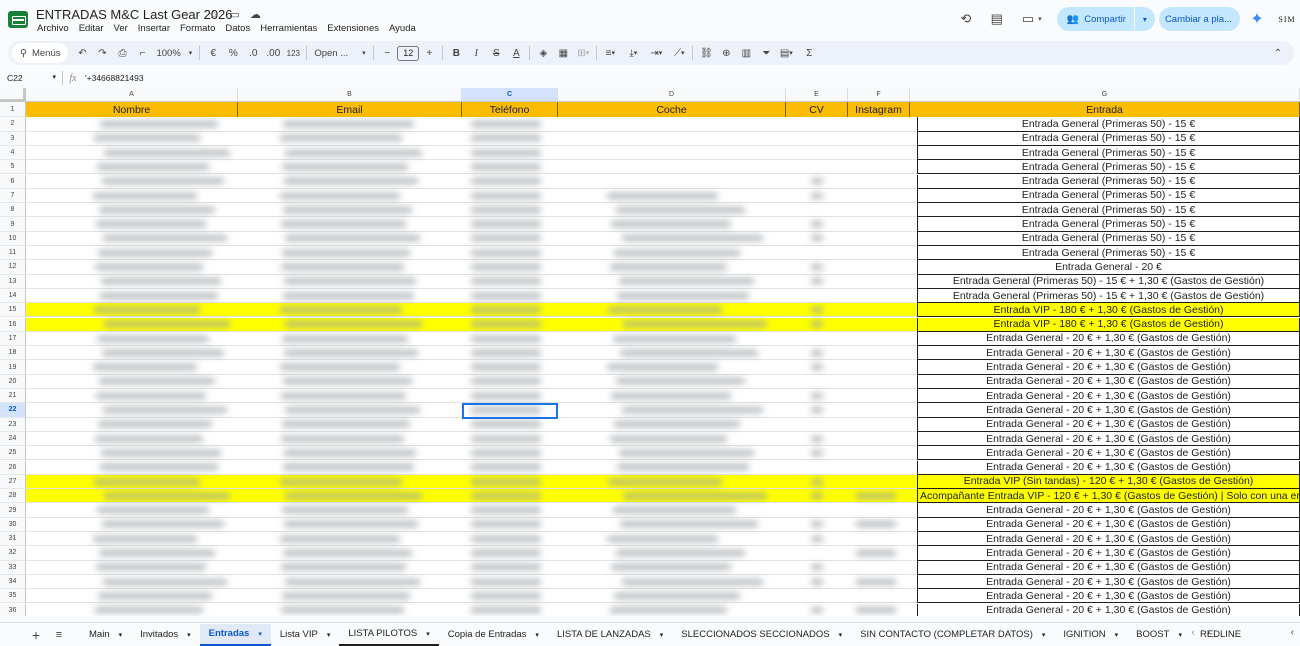 The image size is (1300, 646). What do you see at coordinates (656, 53) in the screenshot?
I see `text-wrap-icon: ⇥ ▾` at bounding box center [656, 53].